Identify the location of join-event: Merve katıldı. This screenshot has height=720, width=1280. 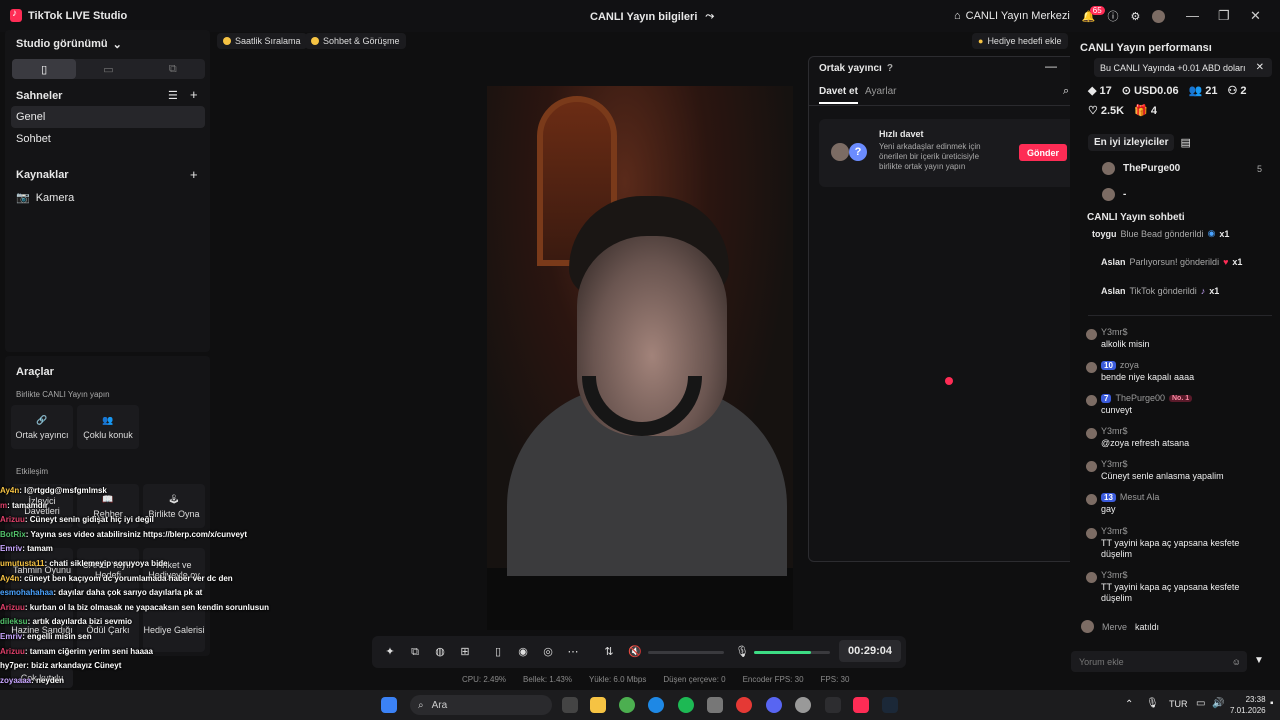
(1120, 626).